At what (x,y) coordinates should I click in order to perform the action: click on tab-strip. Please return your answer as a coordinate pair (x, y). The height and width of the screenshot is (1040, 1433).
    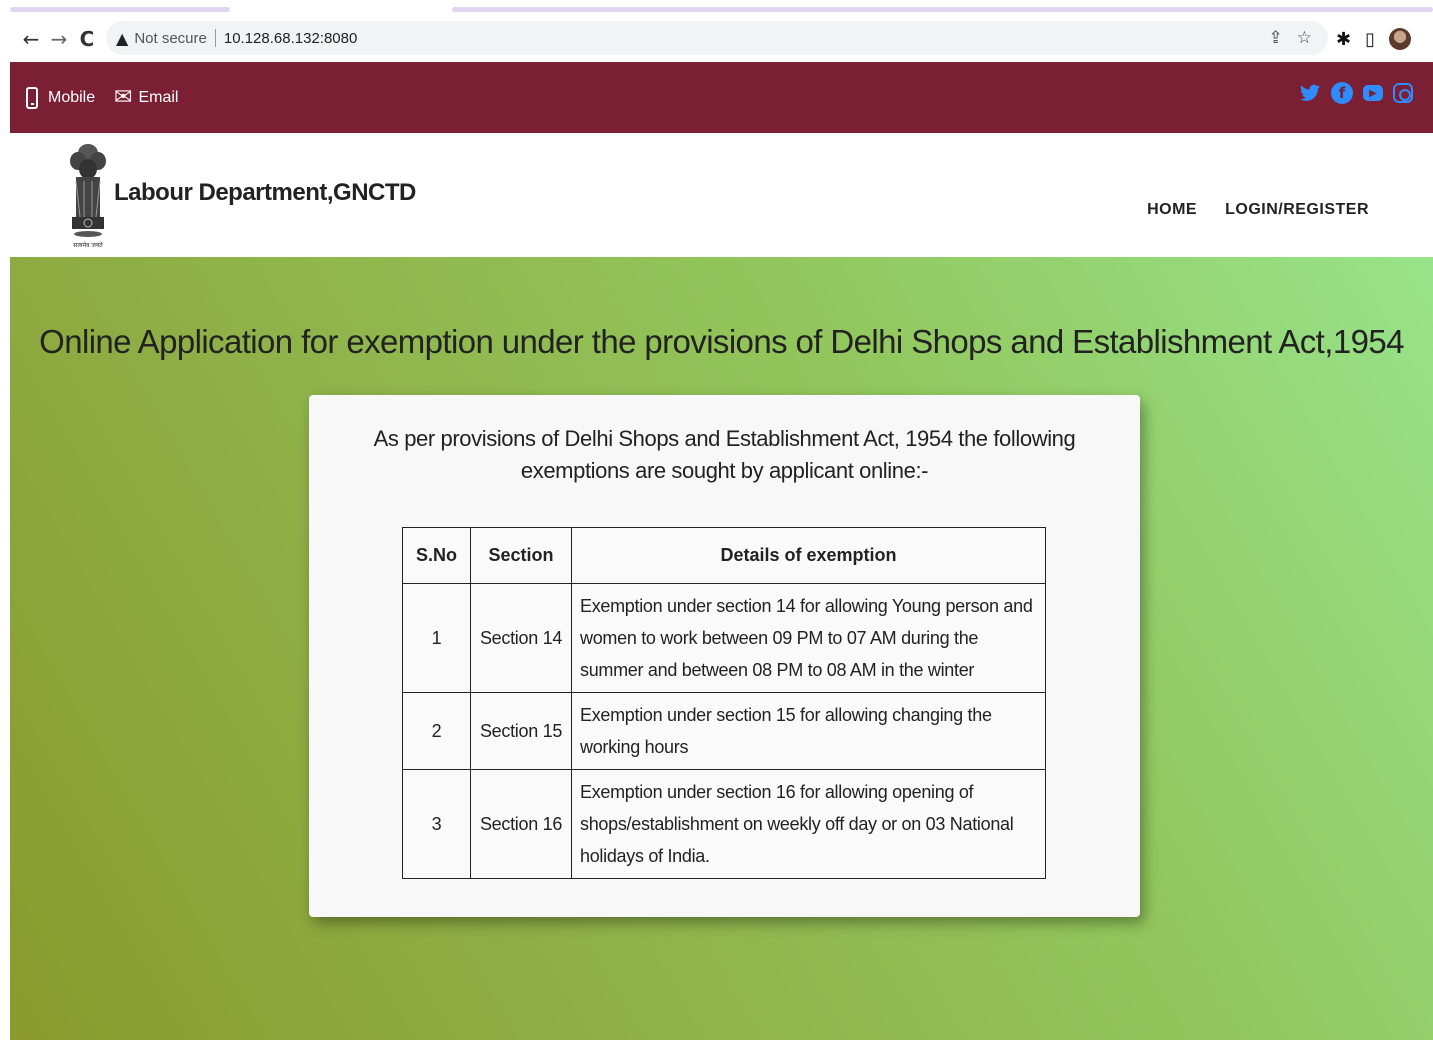
    Looking at the image, I should click on (716, 8).